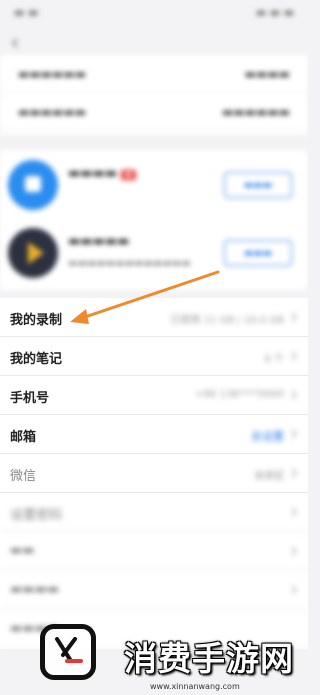 This screenshot has width=320, height=695. I want to click on back-arrow-icon, so click(15, 43).